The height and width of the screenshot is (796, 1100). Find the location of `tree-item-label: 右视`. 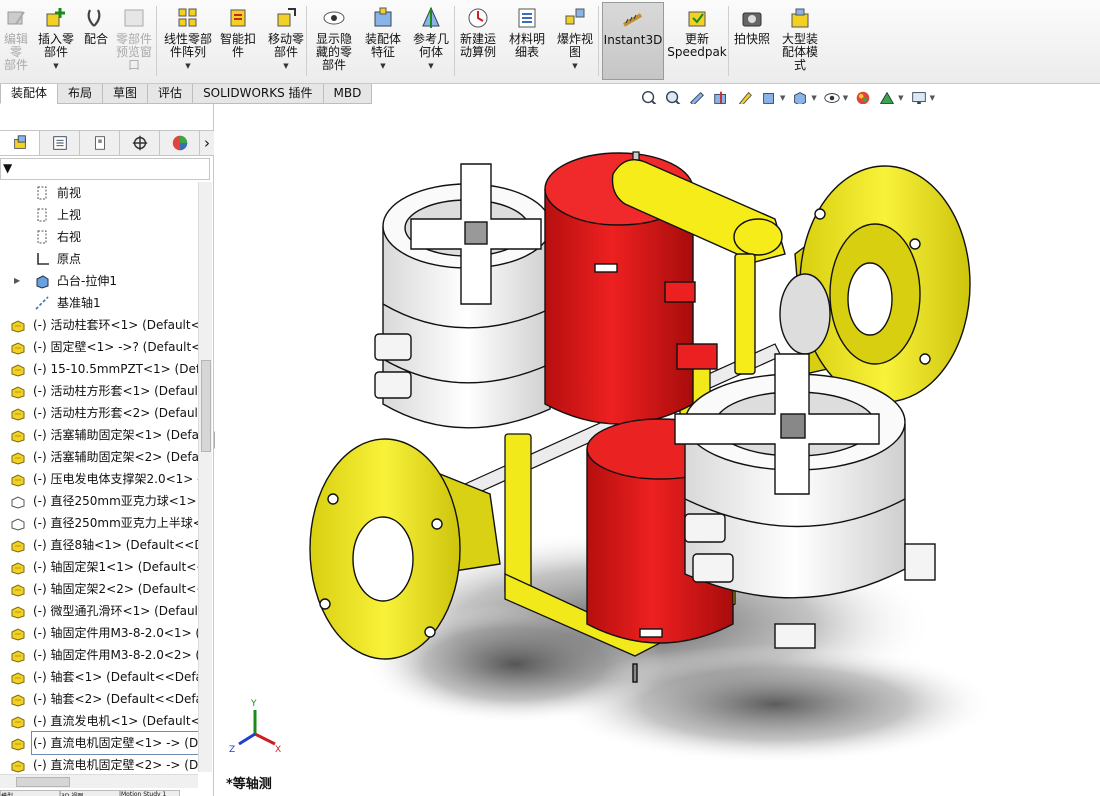

tree-item-label: 右视 is located at coordinates (69, 237).